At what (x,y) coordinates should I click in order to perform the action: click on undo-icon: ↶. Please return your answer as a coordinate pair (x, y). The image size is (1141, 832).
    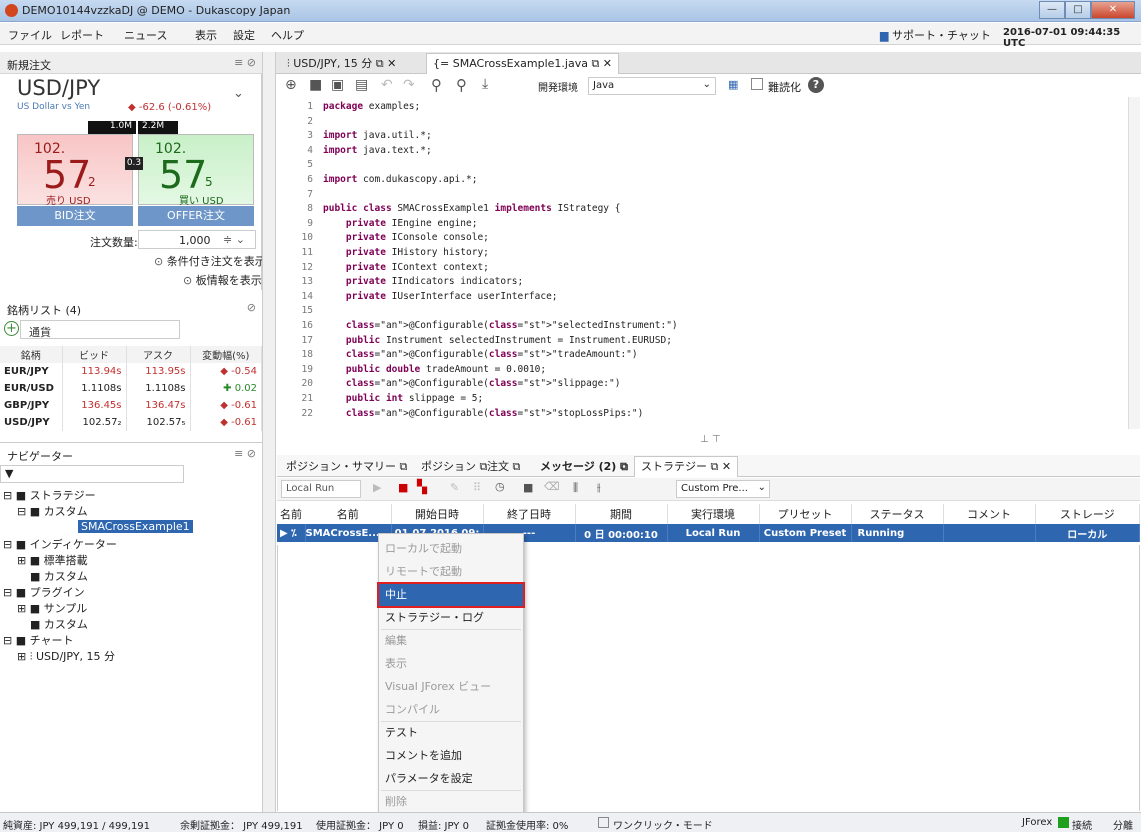
    Looking at the image, I should click on (387, 85).